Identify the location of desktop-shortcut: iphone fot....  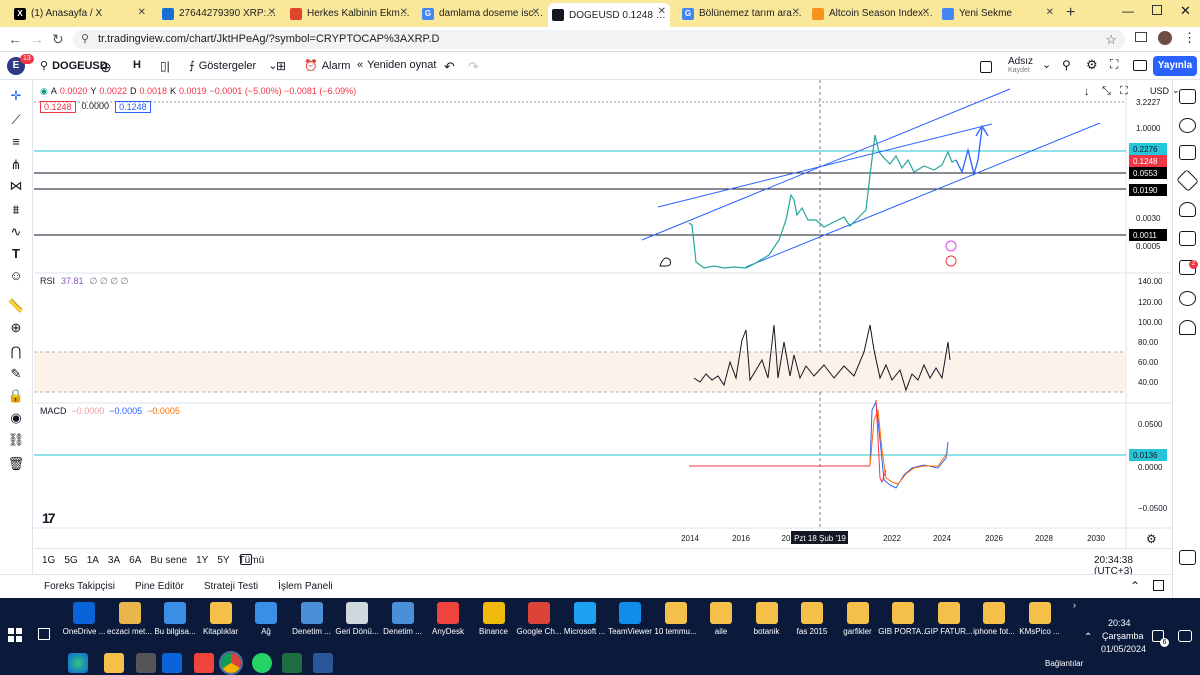
(994, 619).